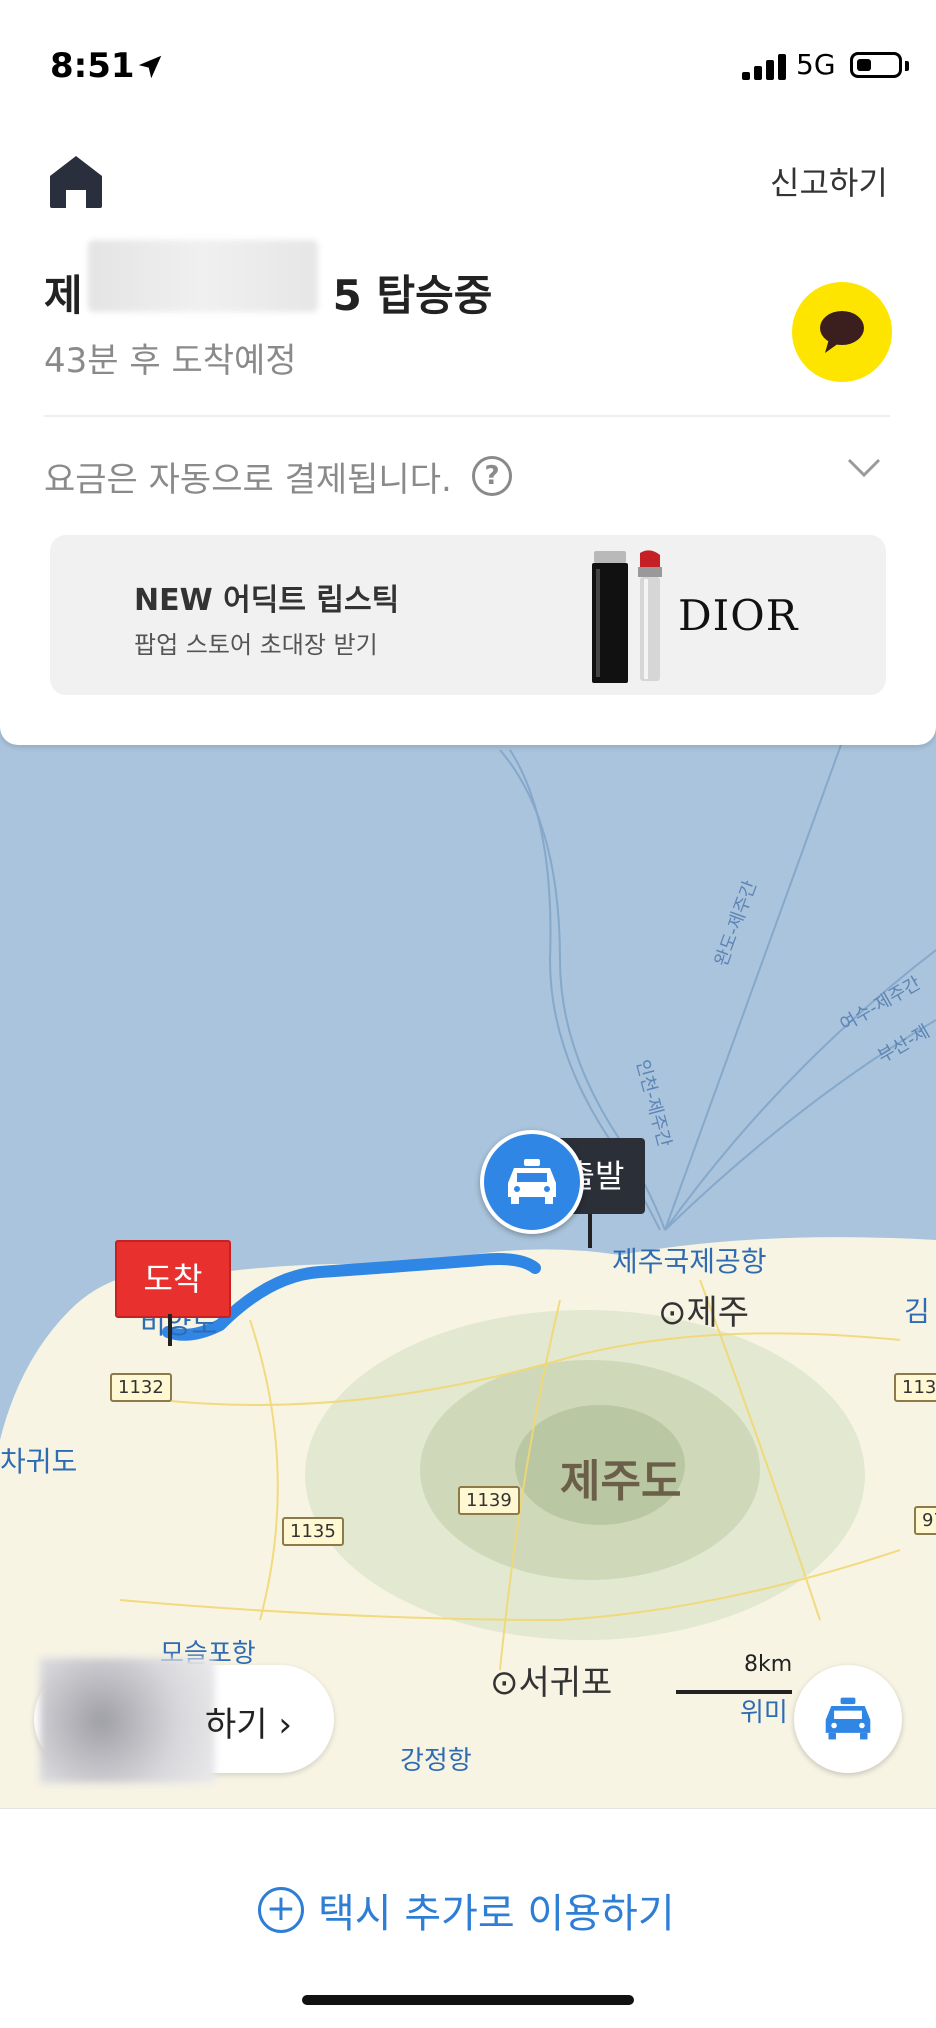 This screenshot has width=936, height=2028. I want to click on road-badge: 1136, so click(915, 1387).